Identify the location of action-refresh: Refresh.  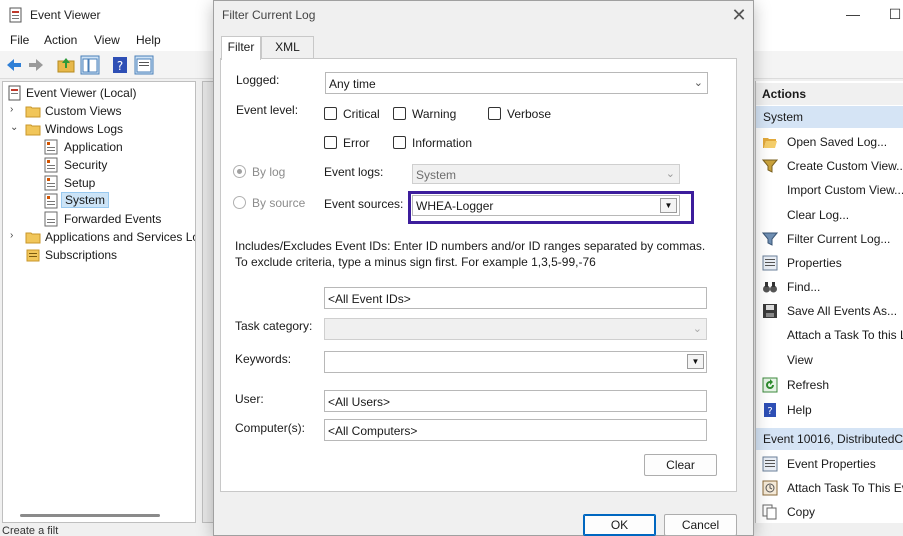
(829, 385).